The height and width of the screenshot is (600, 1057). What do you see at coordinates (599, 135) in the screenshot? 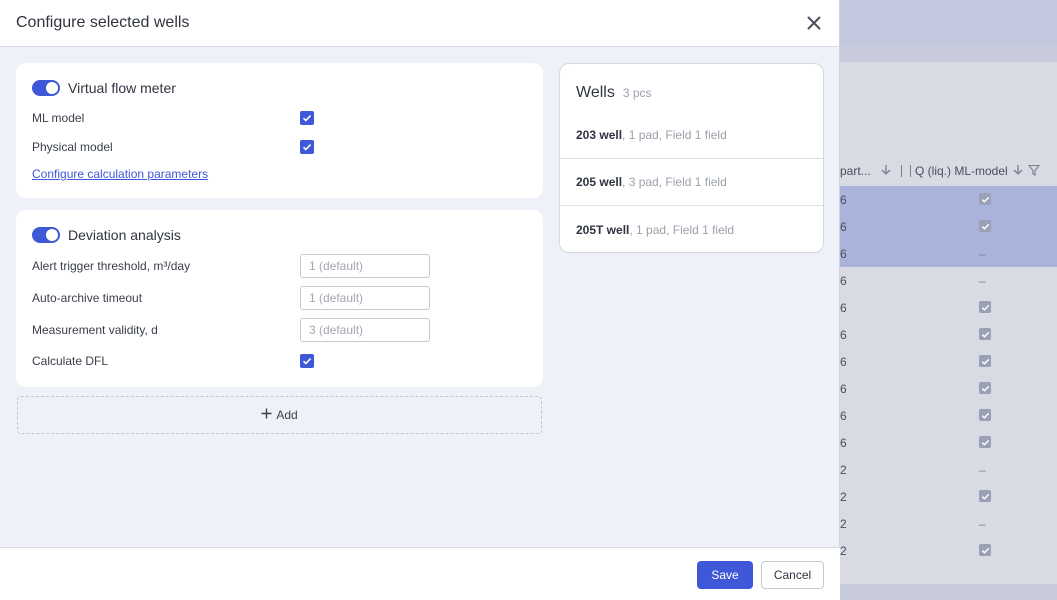
I see `well-name: 203 well` at bounding box center [599, 135].